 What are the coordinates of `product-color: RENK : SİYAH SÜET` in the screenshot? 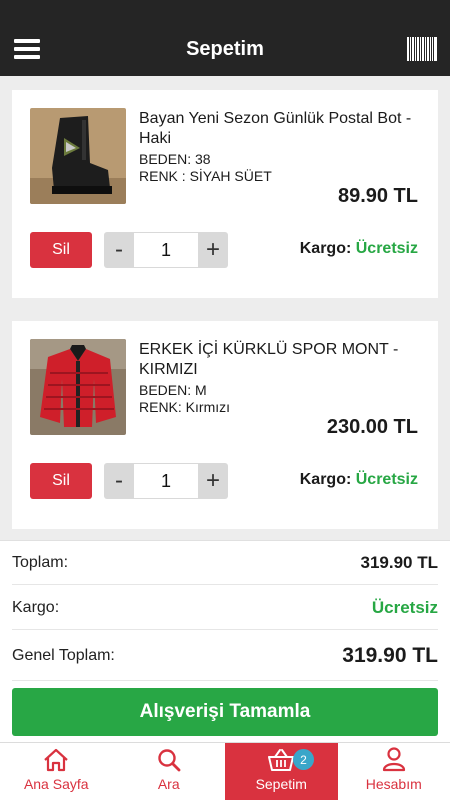 It's located at (205, 176).